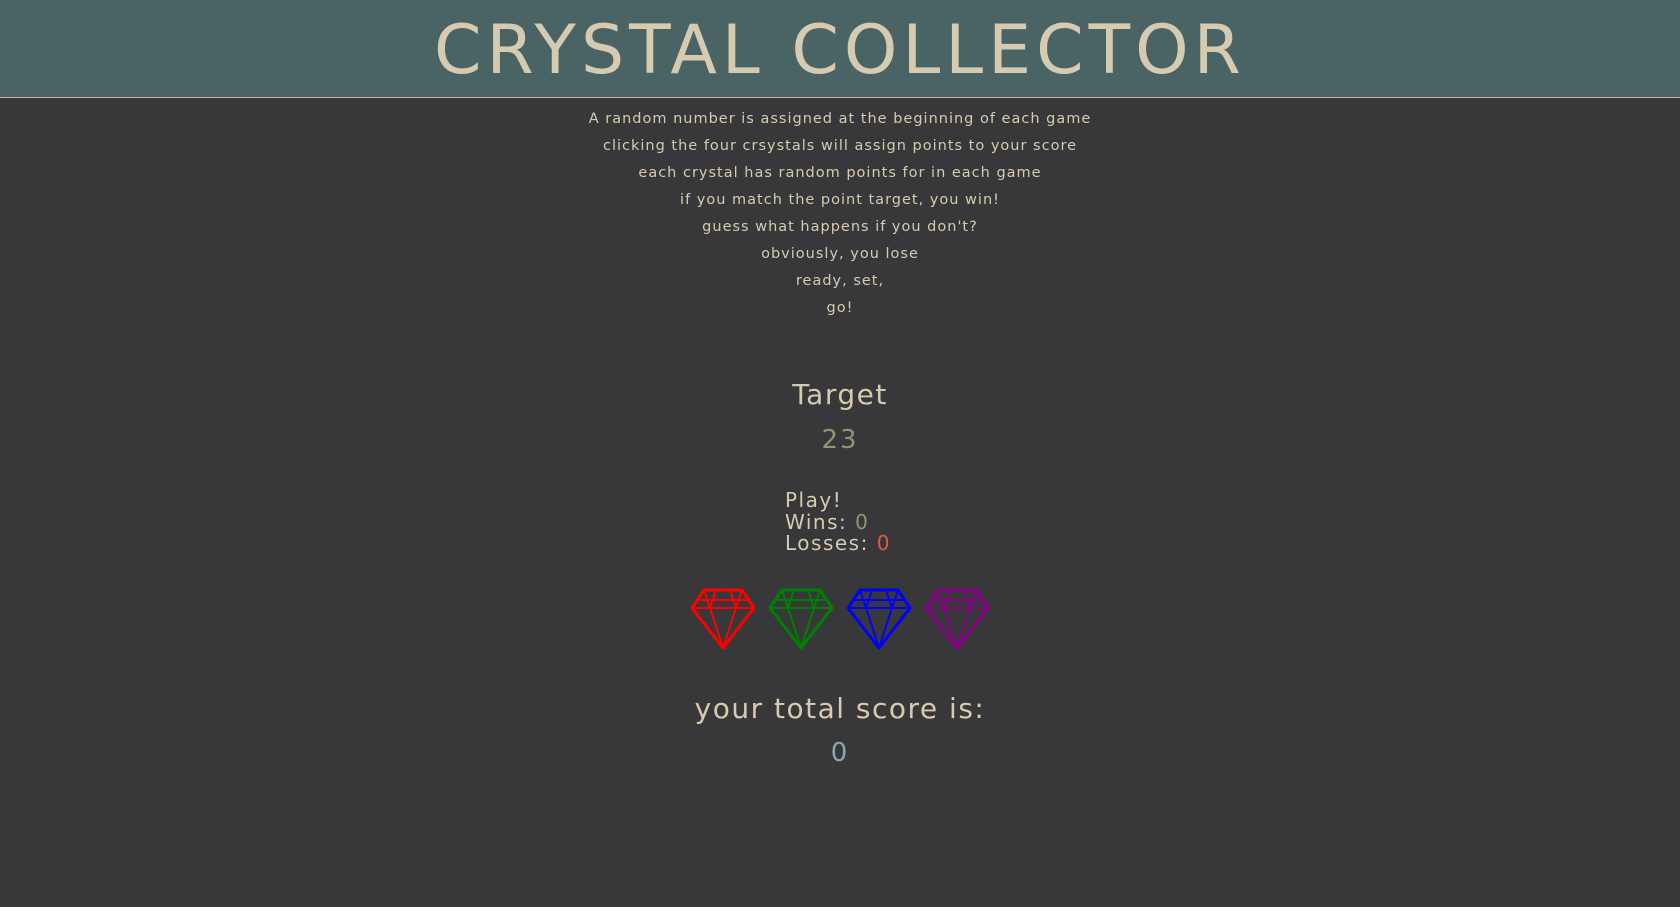 The width and height of the screenshot is (1680, 907). I want to click on crystal-row, so click(840, 619).